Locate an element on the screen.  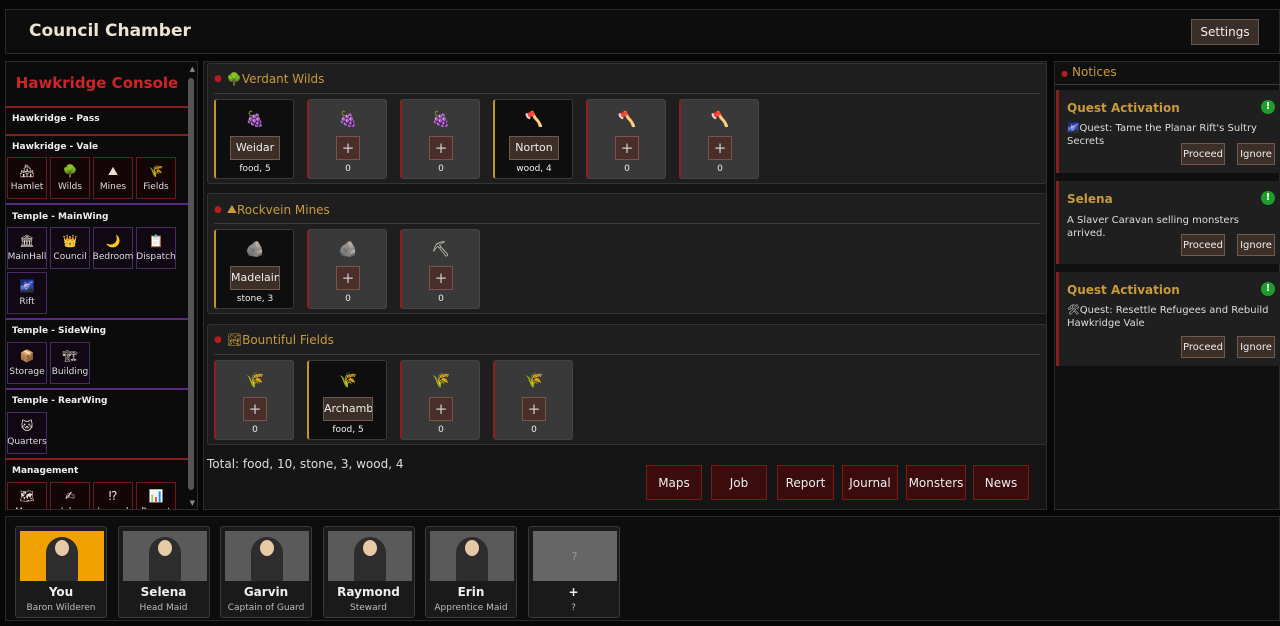
work-slot: 🪓 Norton wood, 4 is located at coordinates (533, 139).